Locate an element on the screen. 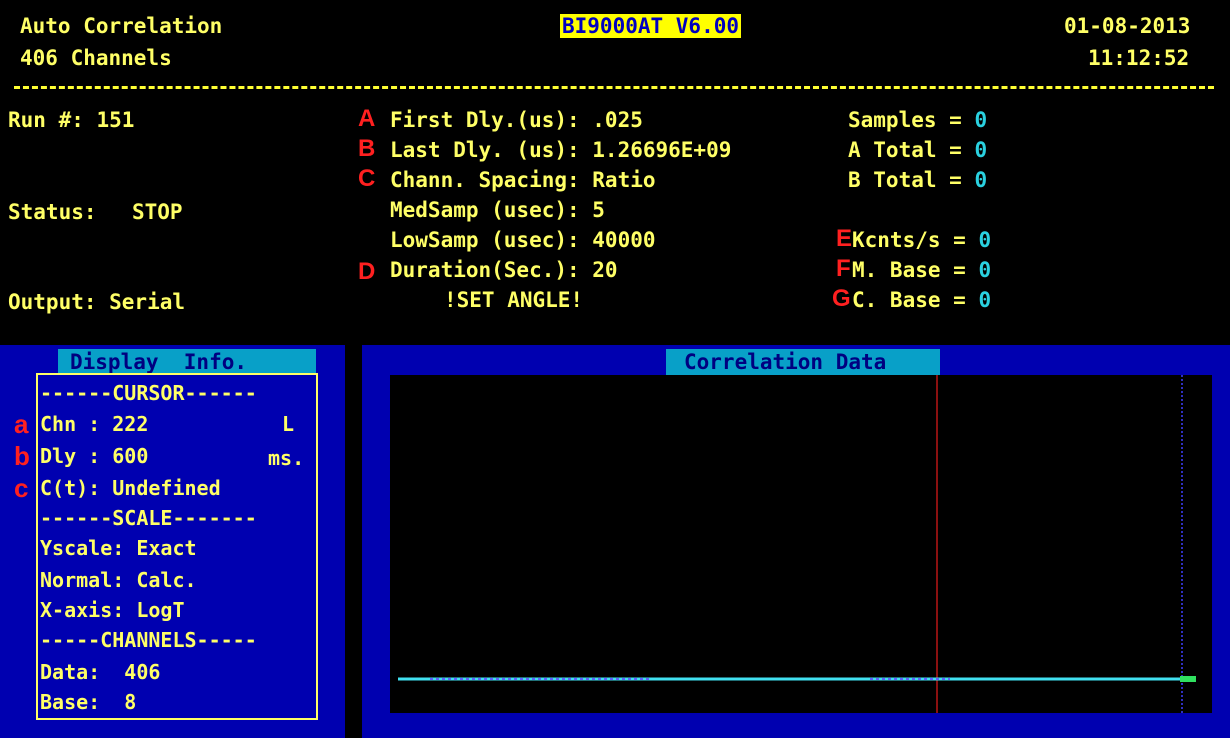 The height and width of the screenshot is (738, 1230). cursor-correlation: C(t): Undefined is located at coordinates (130, 488).